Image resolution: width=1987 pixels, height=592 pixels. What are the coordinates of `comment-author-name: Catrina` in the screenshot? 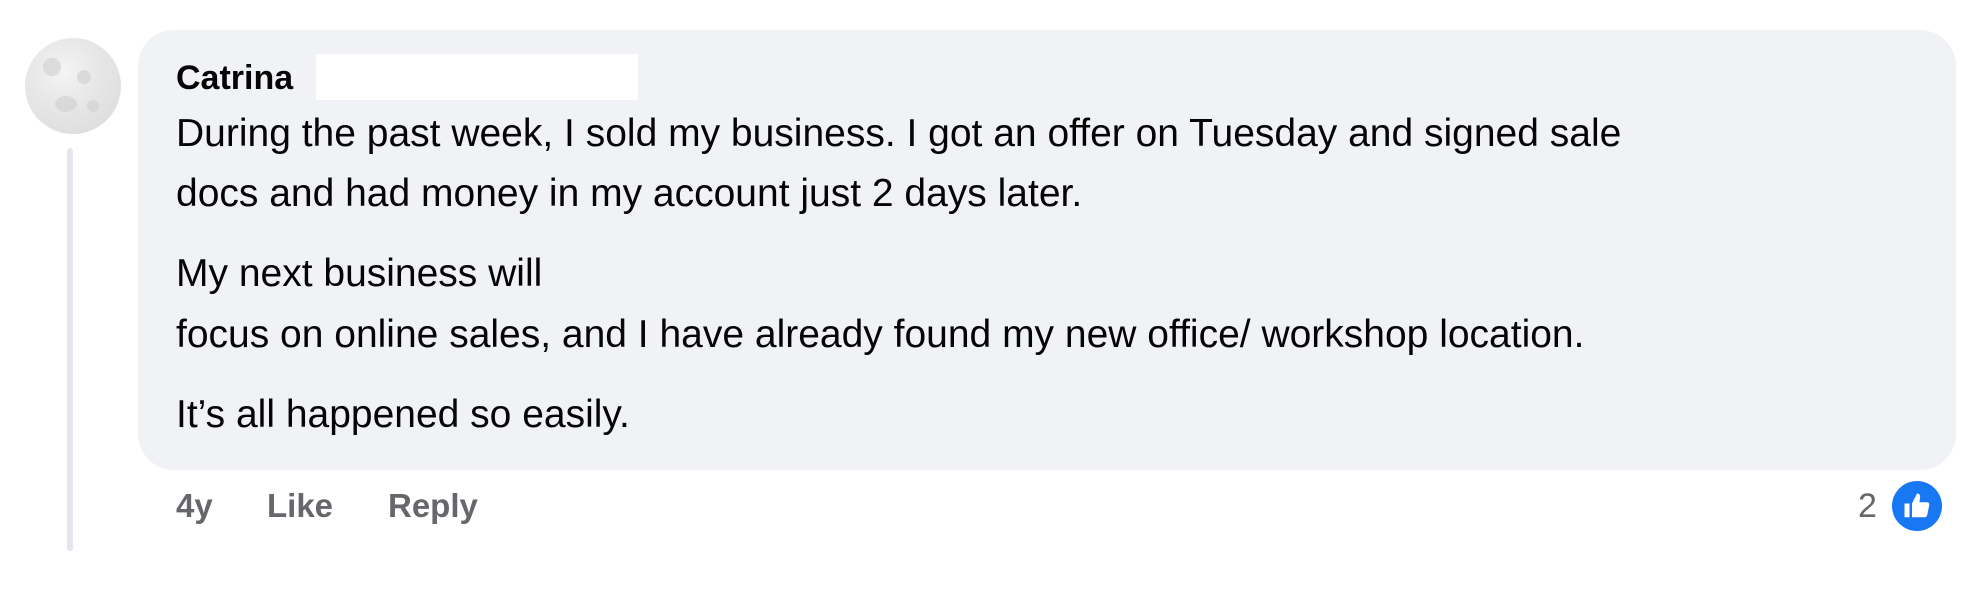 It's located at (234, 78).